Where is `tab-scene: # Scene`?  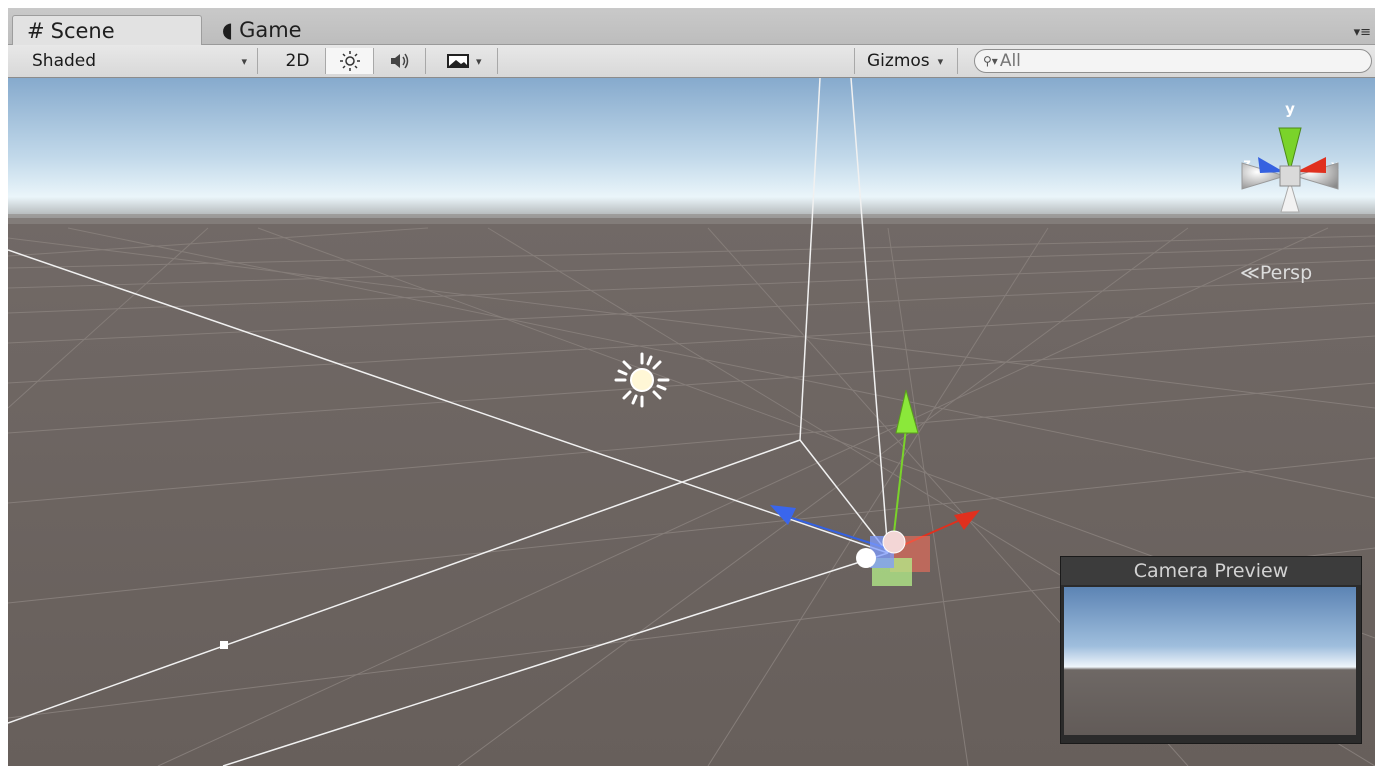
tab-scene: # Scene is located at coordinates (107, 30).